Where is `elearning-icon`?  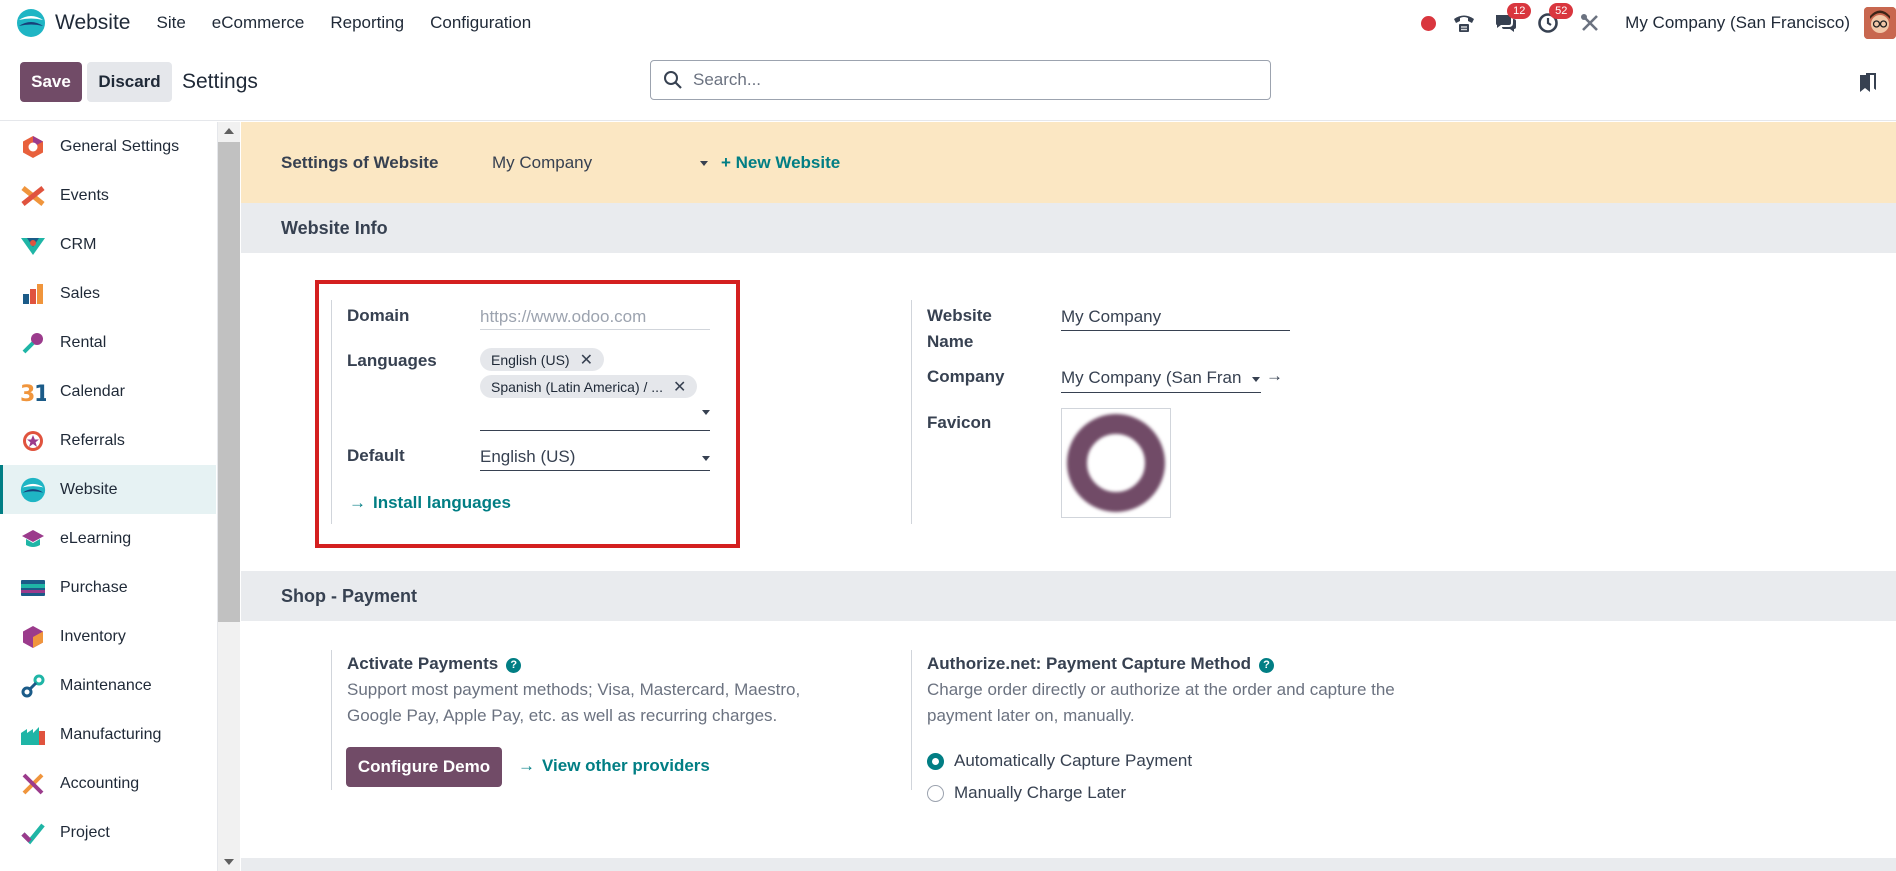
elearning-icon is located at coordinates (33, 539).